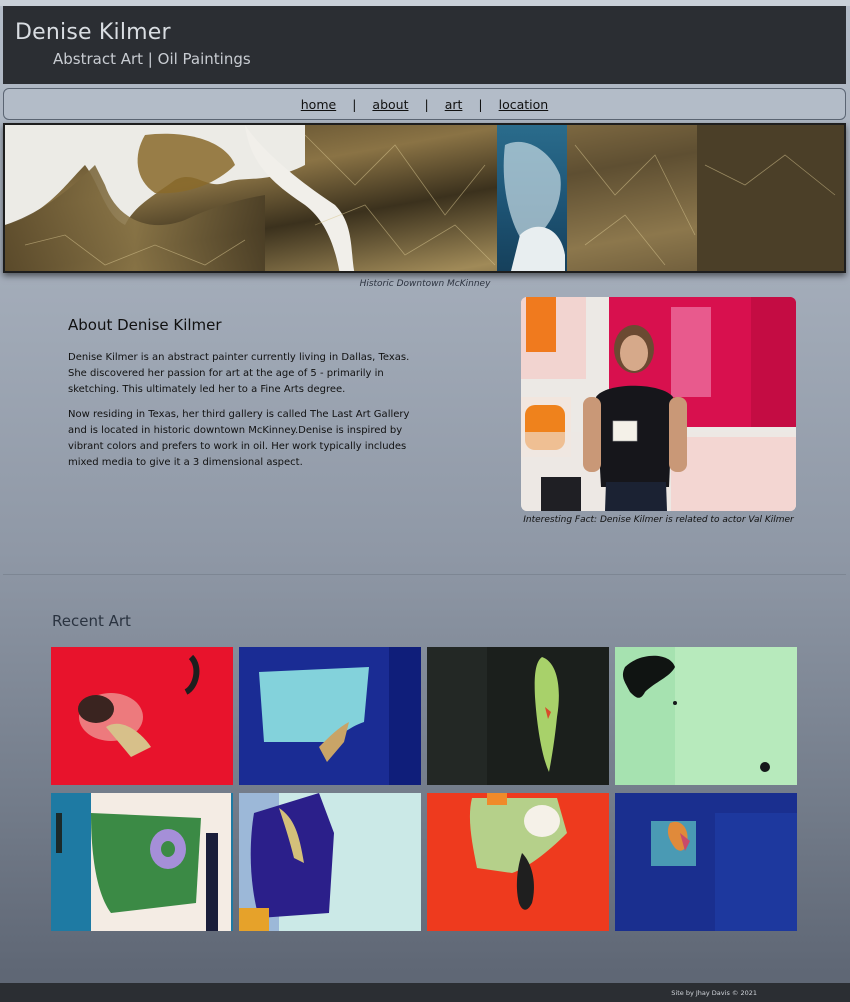 This screenshot has height=1002, width=850. Describe the element at coordinates (658, 404) in the screenshot. I see `artist-photo` at that location.